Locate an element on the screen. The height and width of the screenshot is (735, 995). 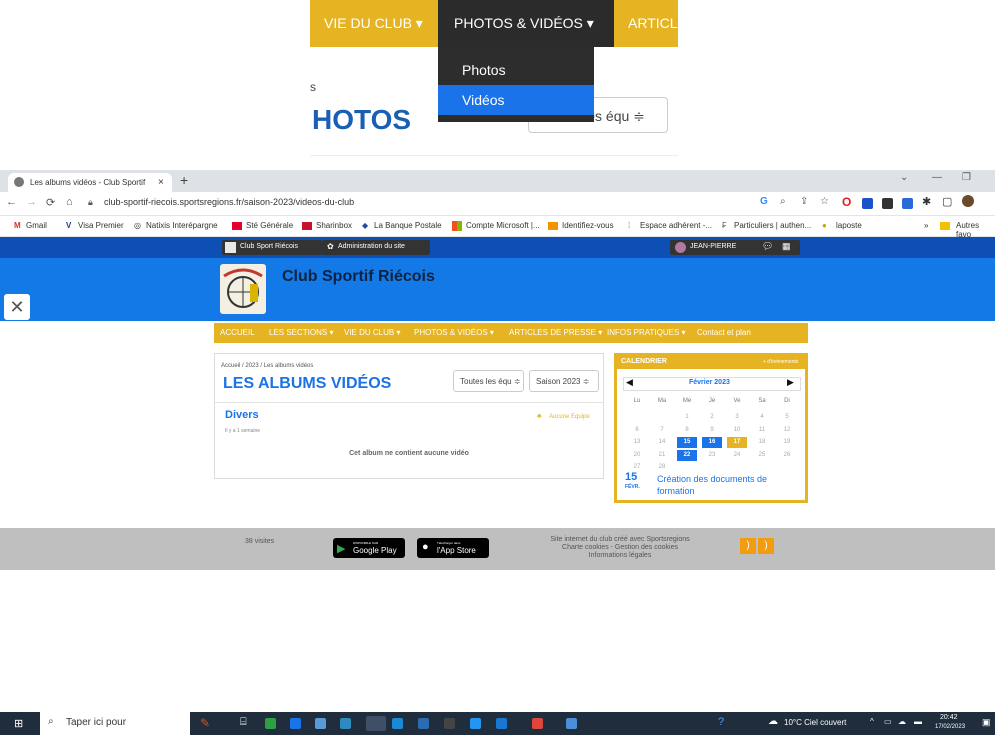
calendar-day: 25 is located at coordinates (762, 455).